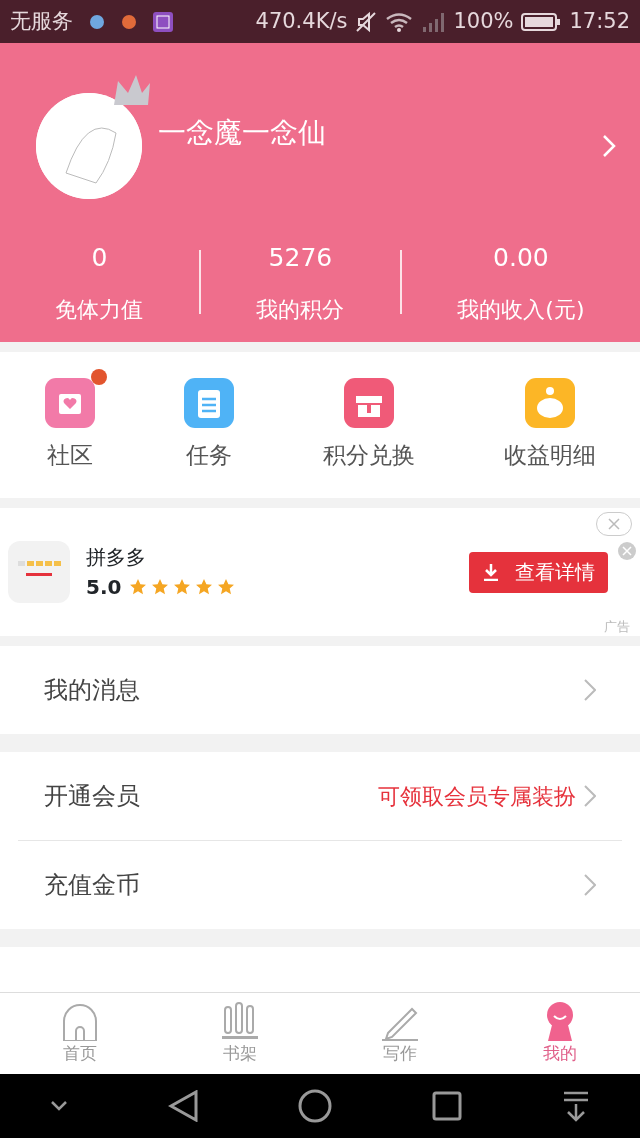 The height and width of the screenshot is (1138, 640). What do you see at coordinates (183, 1106) in the screenshot?
I see `back-icon` at bounding box center [183, 1106].